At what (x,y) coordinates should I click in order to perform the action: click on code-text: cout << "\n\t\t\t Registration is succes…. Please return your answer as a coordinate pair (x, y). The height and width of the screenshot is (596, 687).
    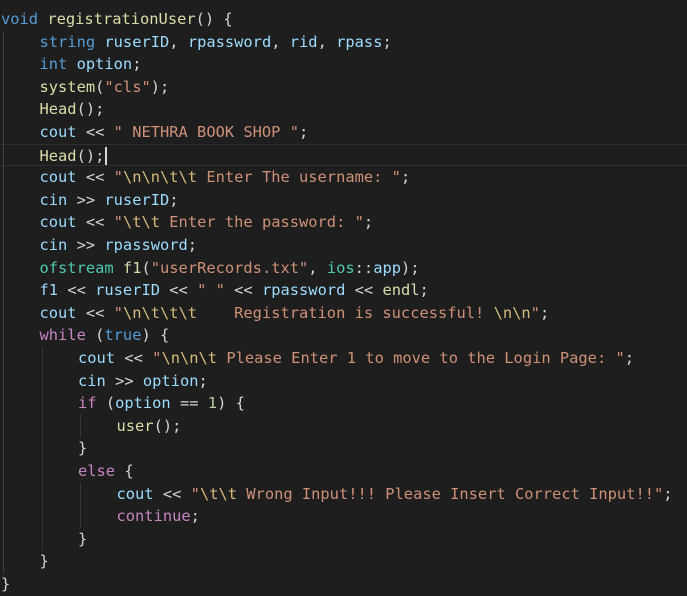
    Looking at the image, I should click on (295, 313).